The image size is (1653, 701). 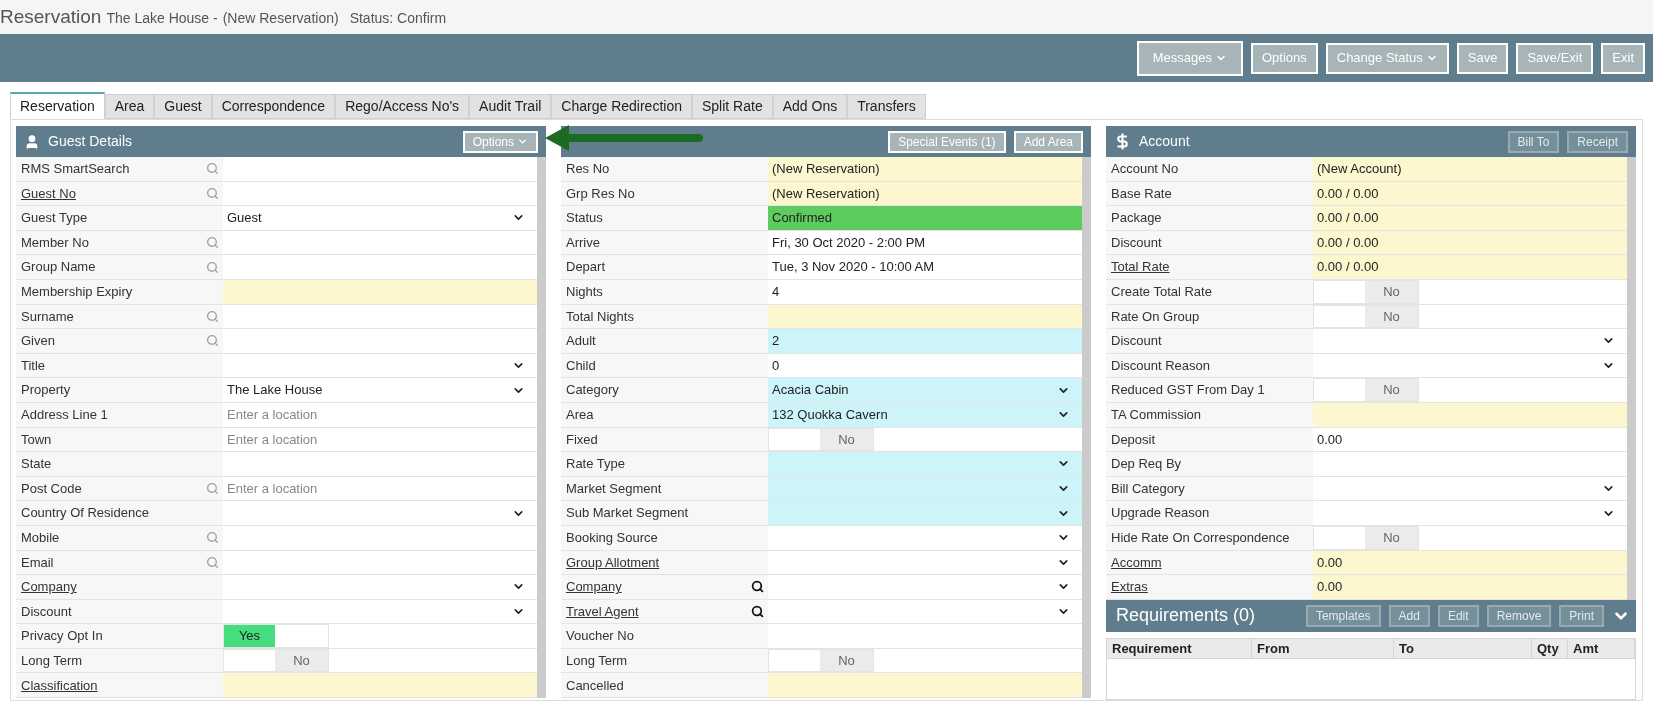 I want to click on field-label: Bill Category, so click(x=1148, y=488).